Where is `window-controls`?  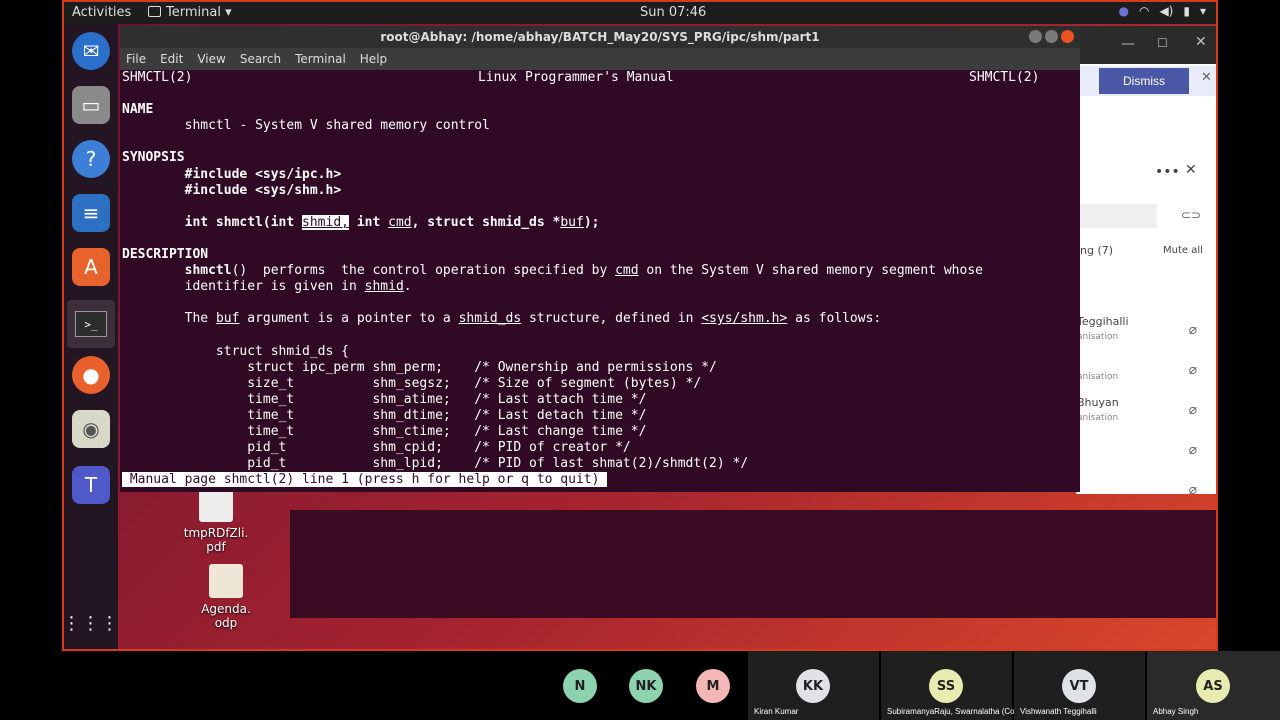
window-controls is located at coordinates (1051, 36).